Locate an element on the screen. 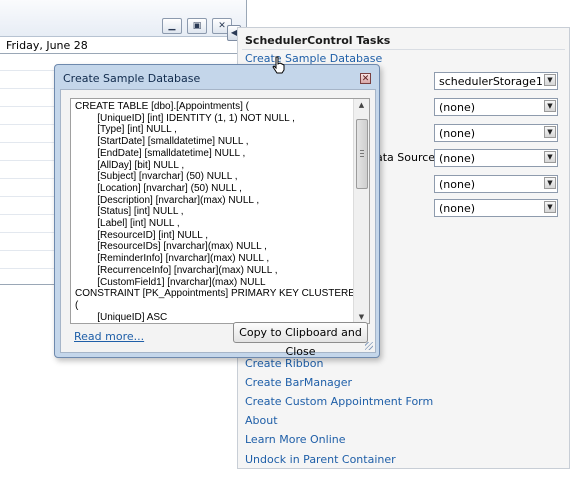 The width and height of the screenshot is (573, 480). scroll-up-icon: ▲ is located at coordinates (361, 105).